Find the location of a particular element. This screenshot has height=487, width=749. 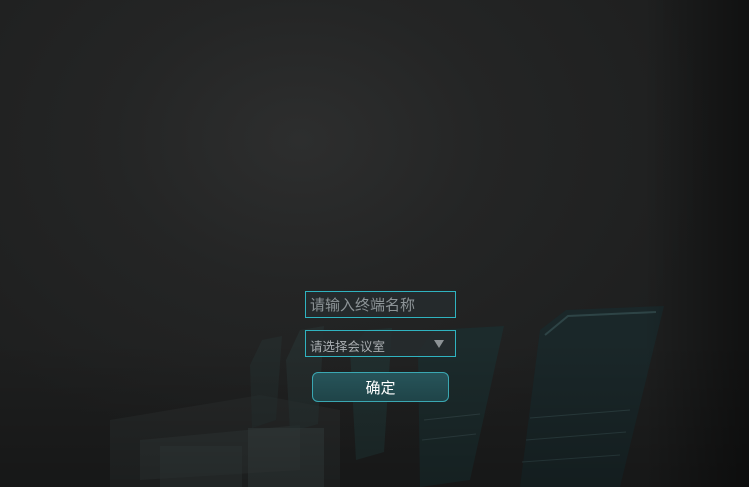

meeting-room-select: 请选择会议室 is located at coordinates (380, 343).